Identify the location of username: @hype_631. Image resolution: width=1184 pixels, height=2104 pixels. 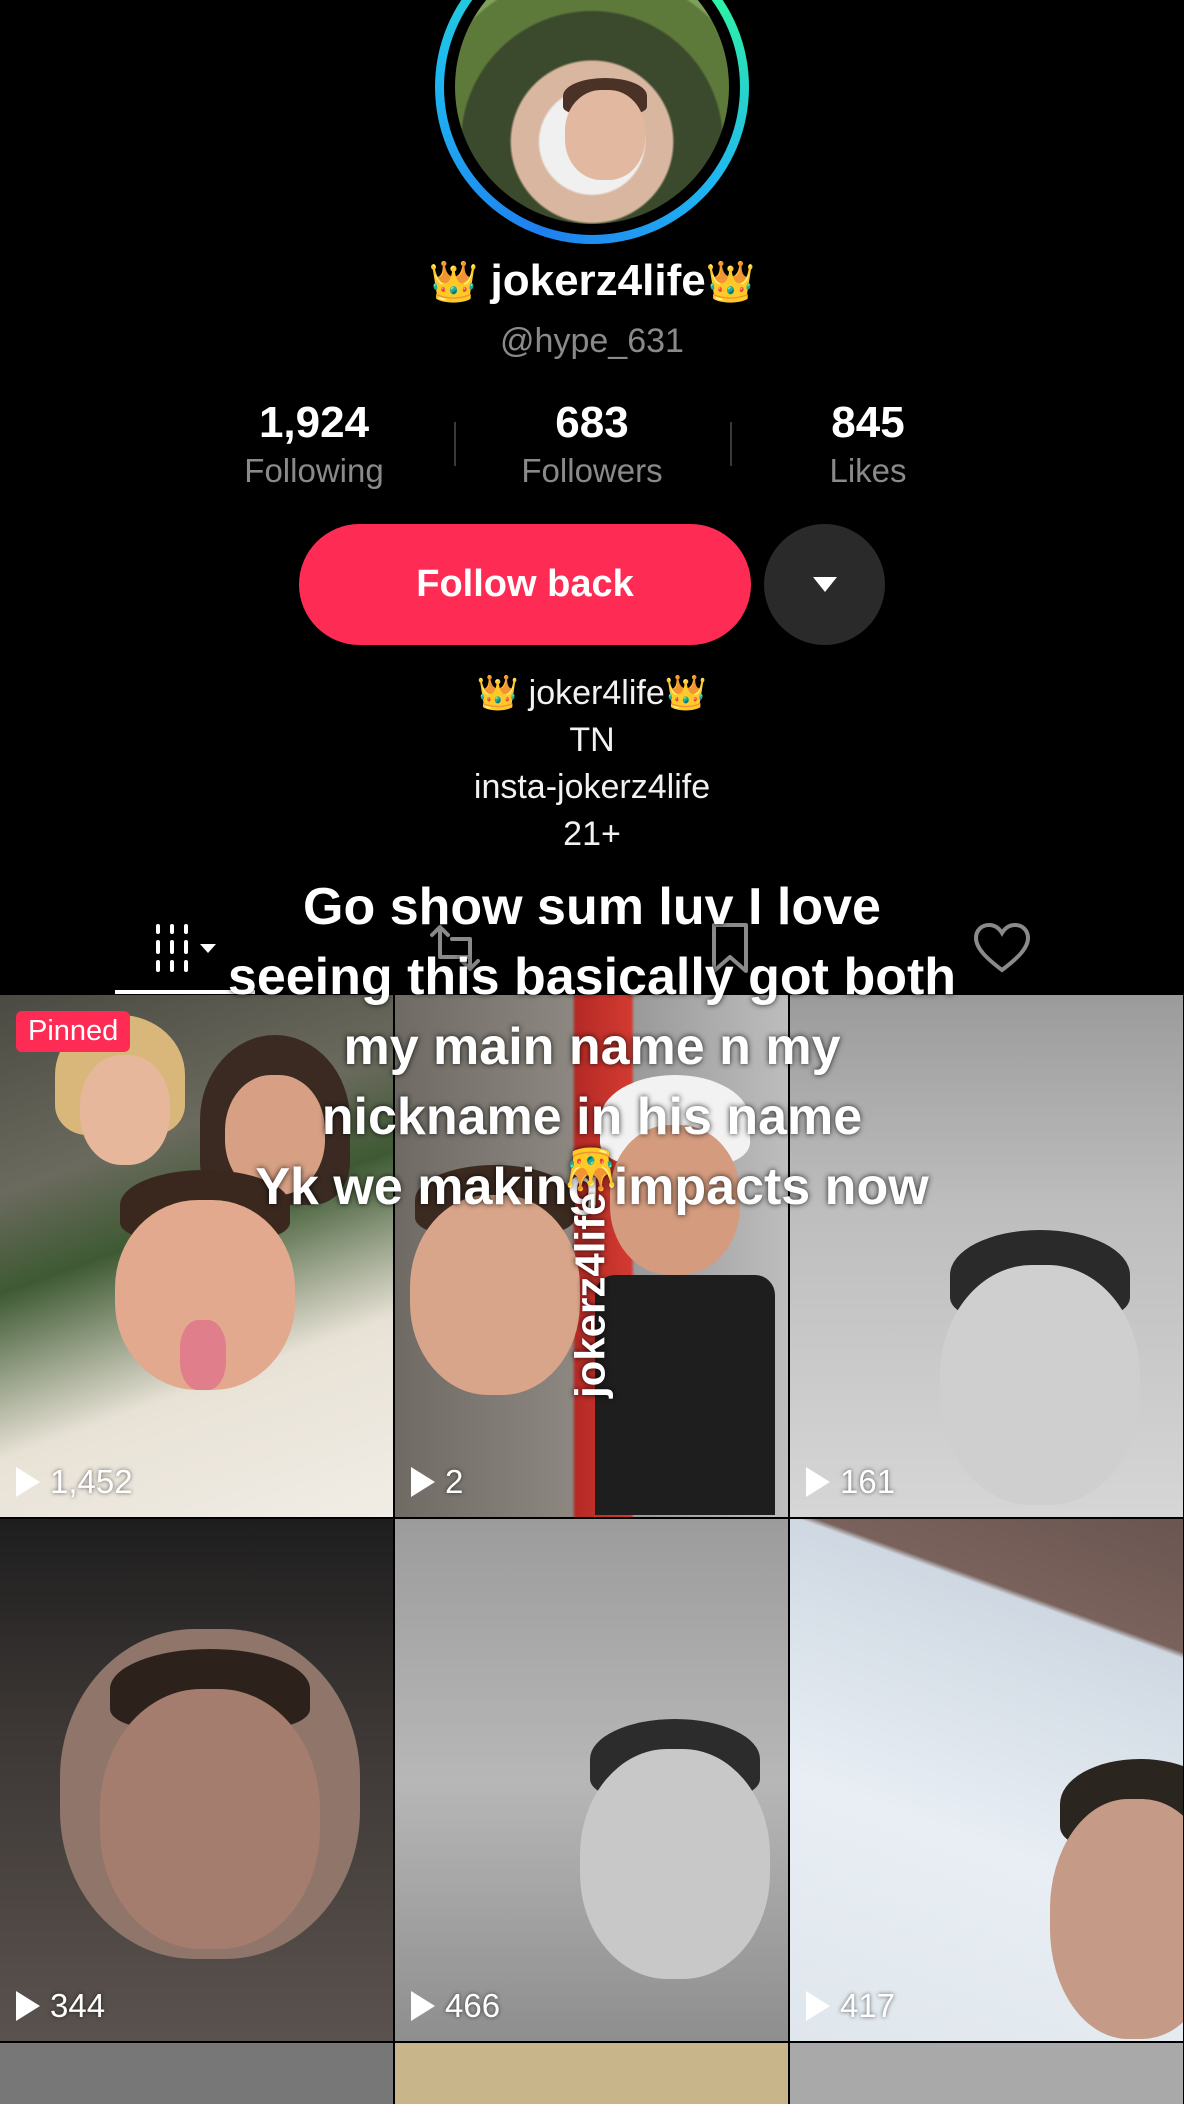
(592, 341).